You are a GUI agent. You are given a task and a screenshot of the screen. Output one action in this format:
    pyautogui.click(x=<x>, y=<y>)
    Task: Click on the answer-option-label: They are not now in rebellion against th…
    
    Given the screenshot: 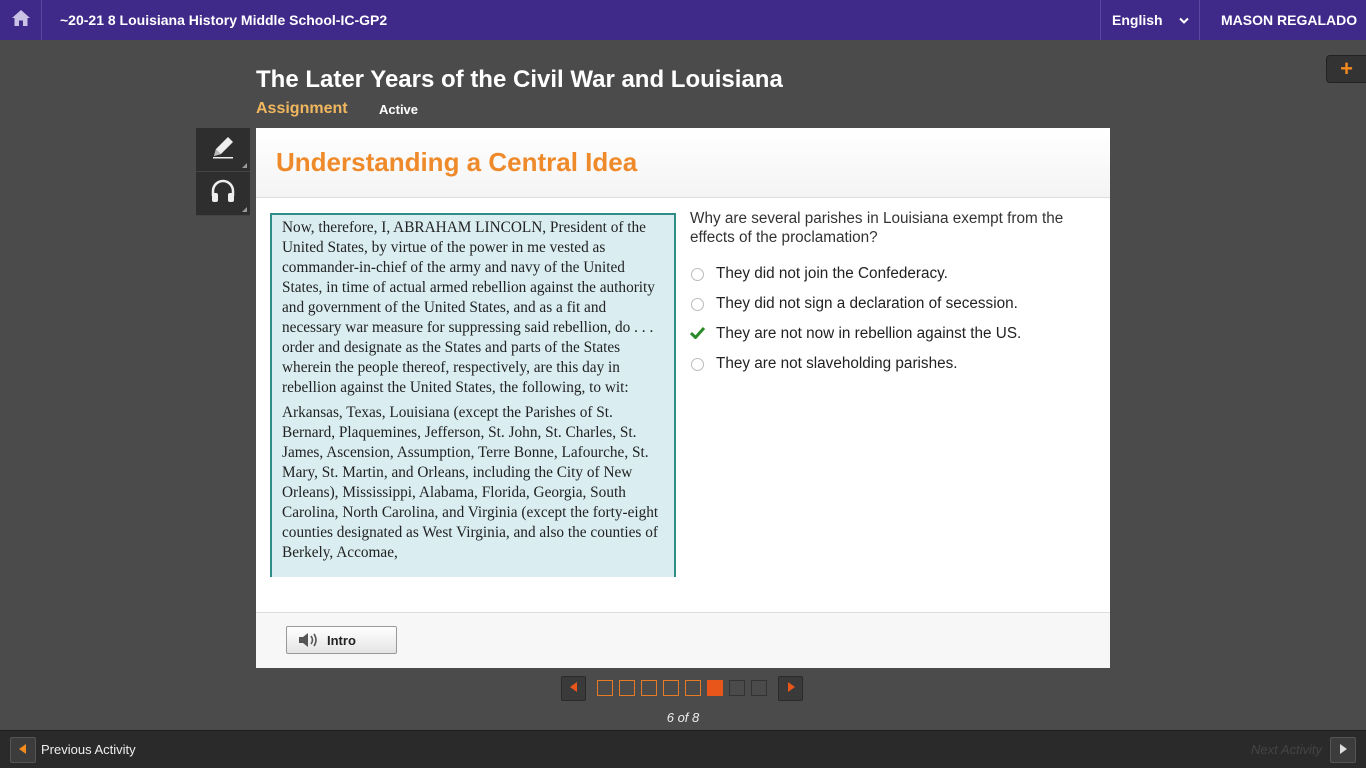 What is the action you would take?
    pyautogui.click(x=869, y=333)
    